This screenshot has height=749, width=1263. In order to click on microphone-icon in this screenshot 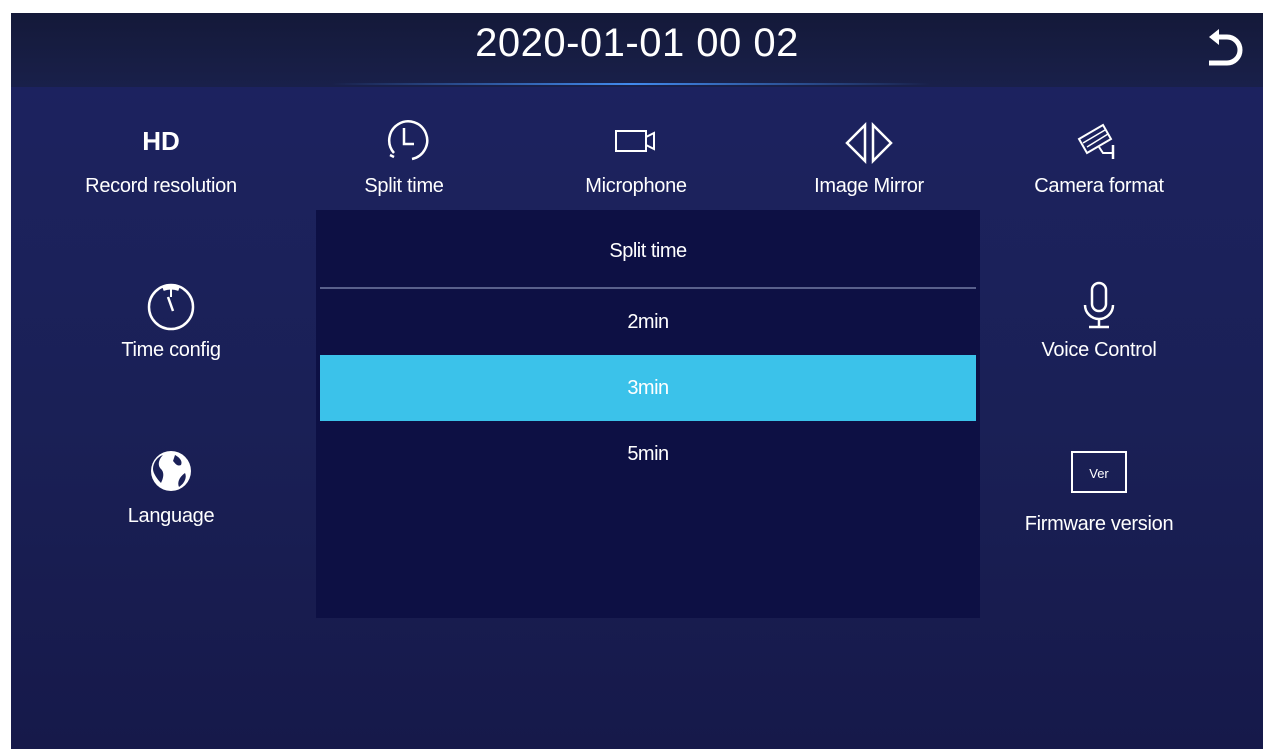, I will do `click(1099, 305)`.